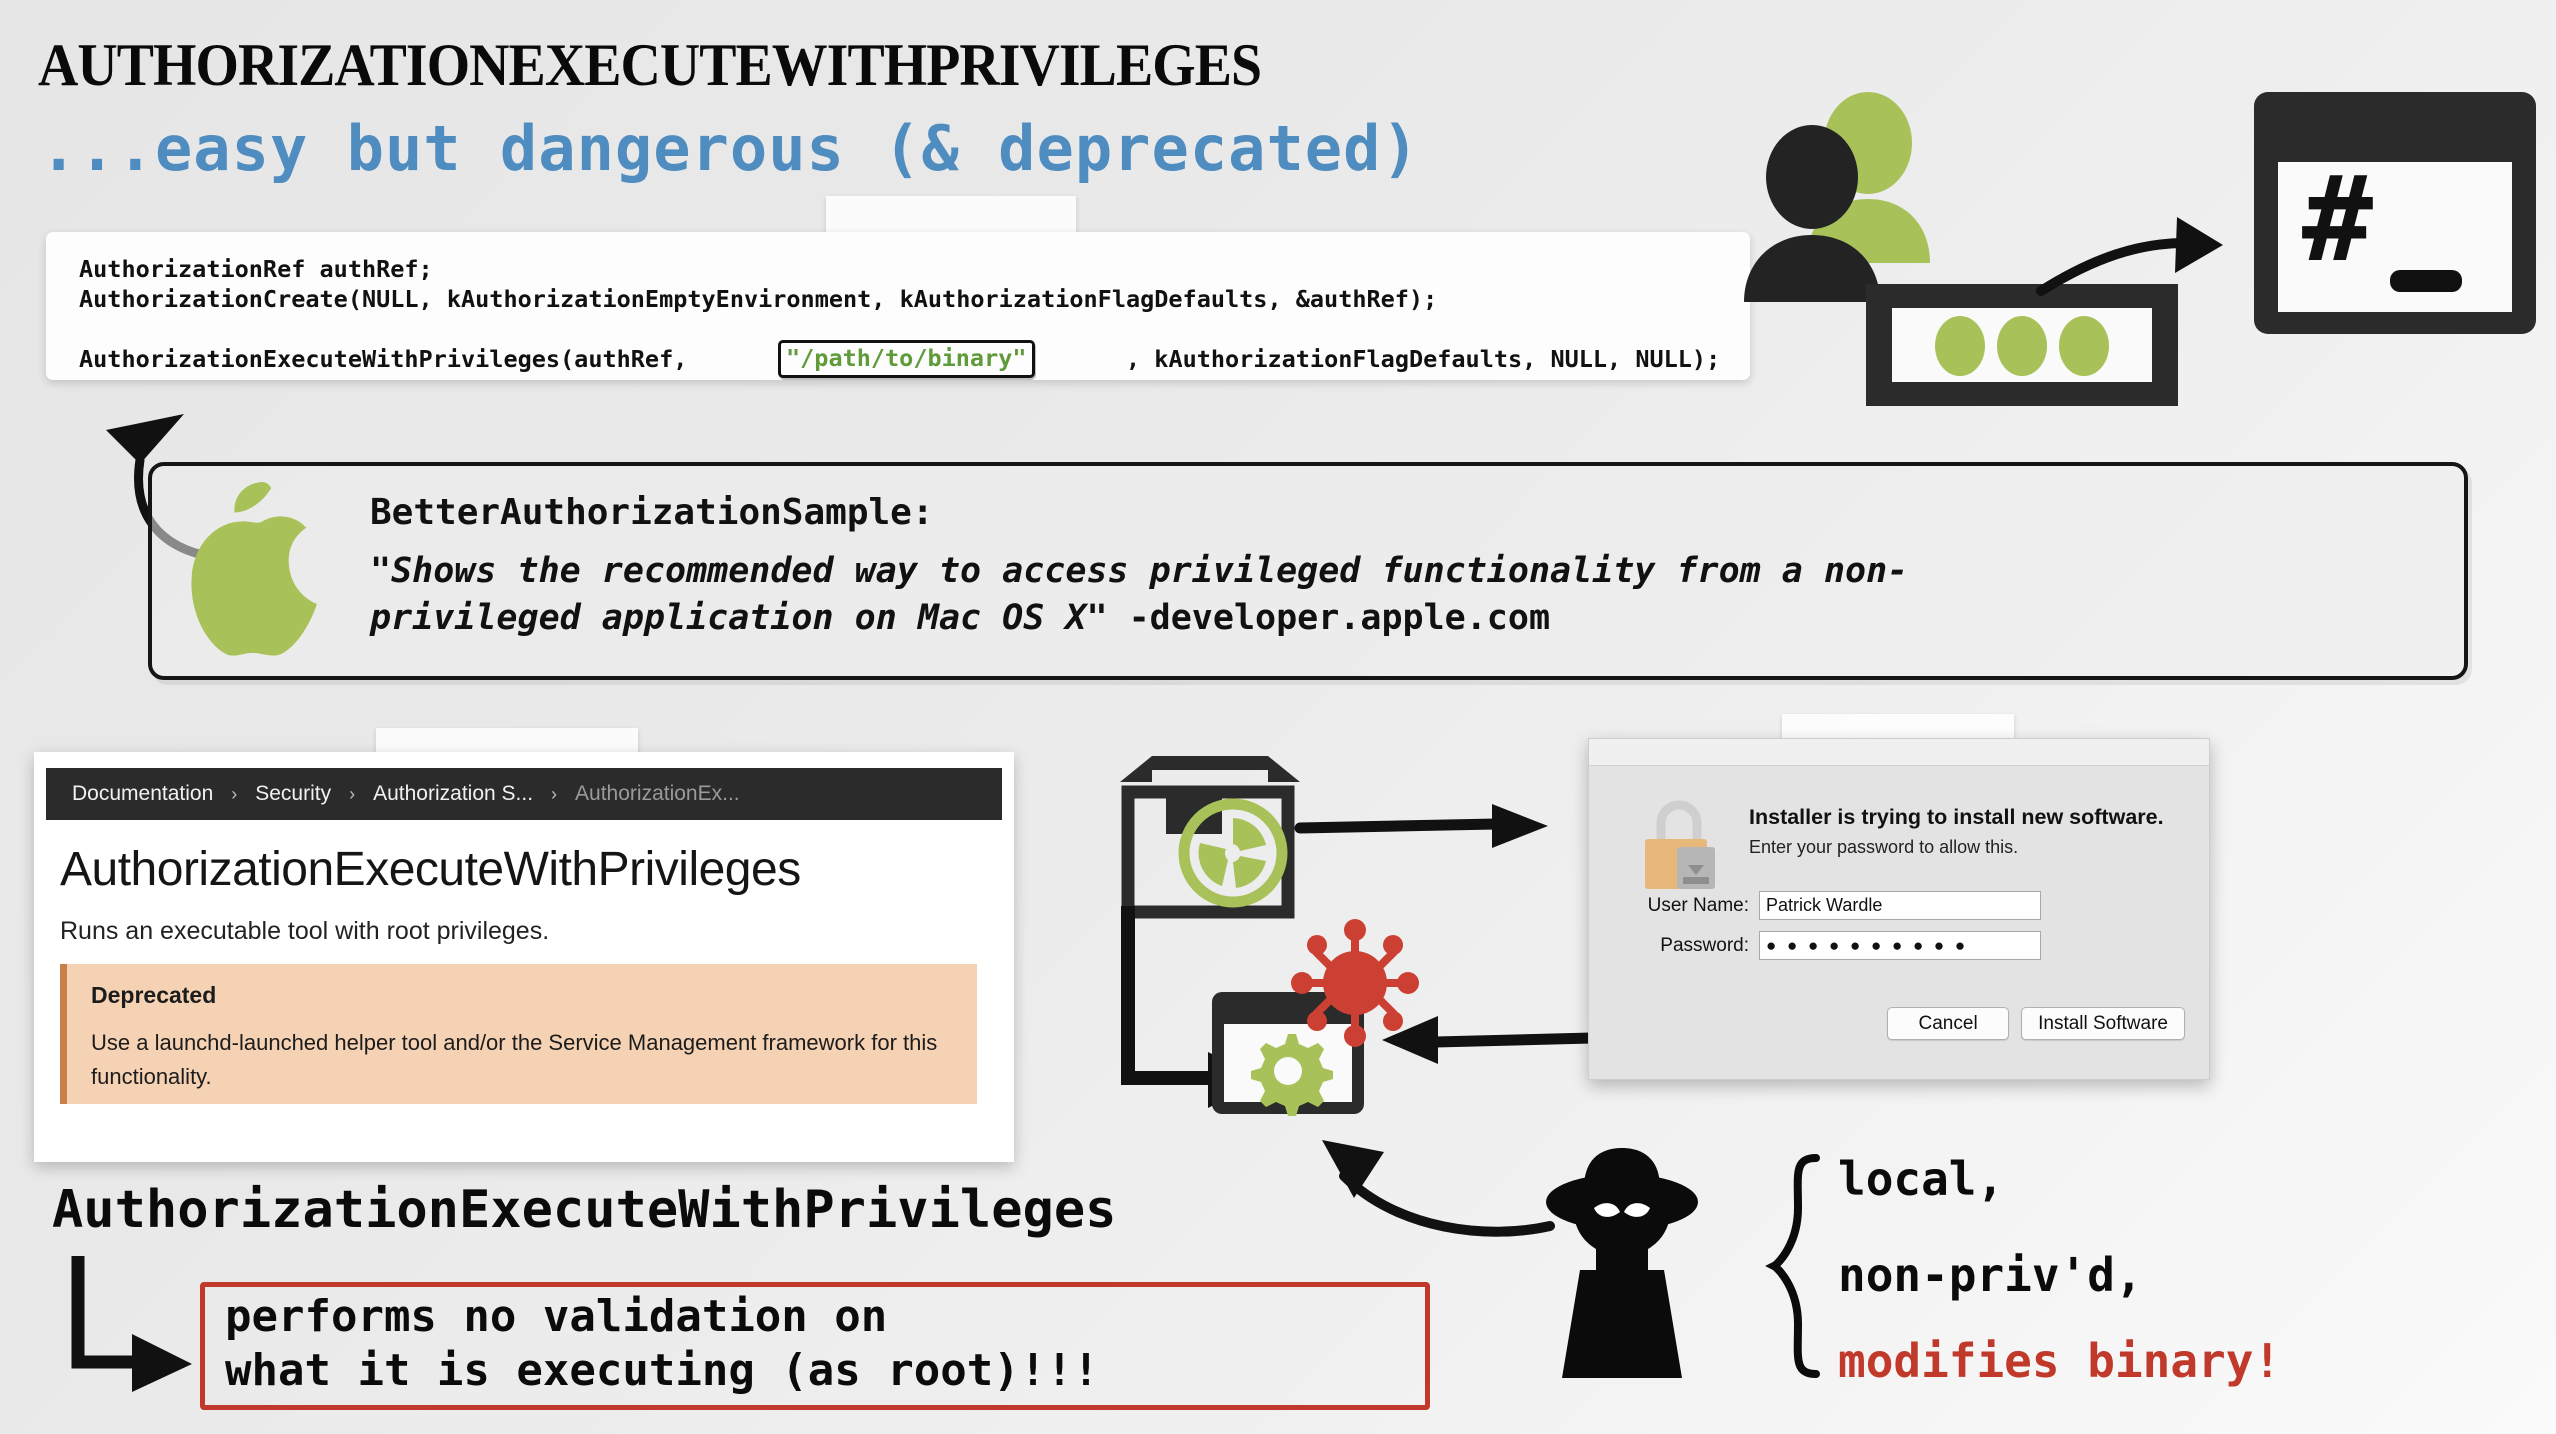 The image size is (2556, 1434). I want to click on elbow-arrow-icon, so click(131, 1324).